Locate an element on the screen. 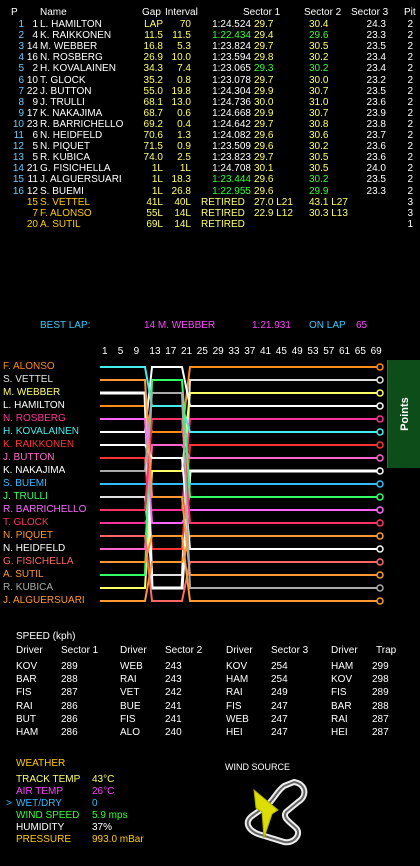  table-row: 12 5 N. PIQUET 71.5 0.9 1:23.509 29.6 30.2 23.6 2 is located at coordinates (210, 146).